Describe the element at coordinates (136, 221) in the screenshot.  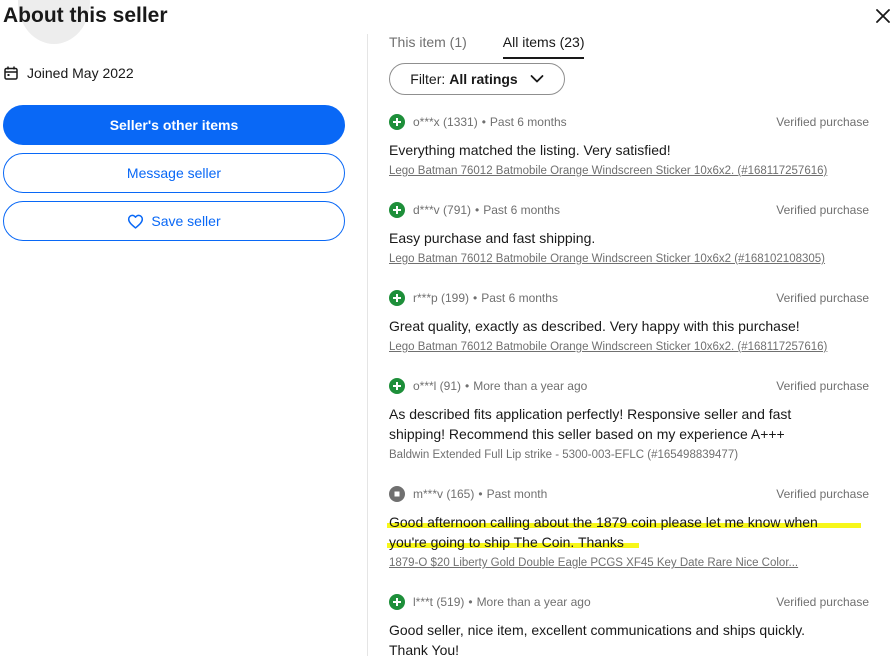
I see `heart-icon` at that location.